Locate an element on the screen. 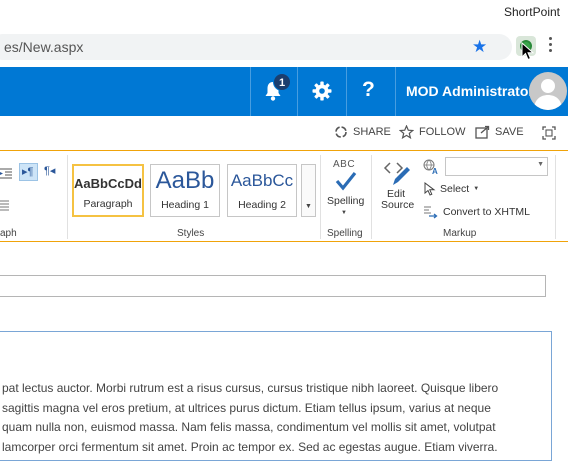  save-button: SAVE is located at coordinates (499, 132).